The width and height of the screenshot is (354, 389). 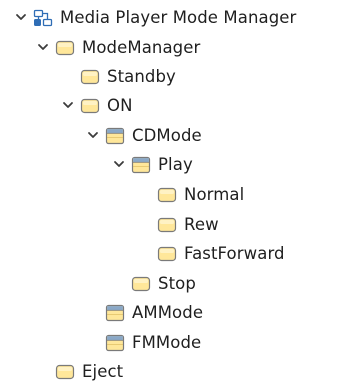 What do you see at coordinates (201, 224) in the screenshot?
I see `tree-item-label: Rew` at bounding box center [201, 224].